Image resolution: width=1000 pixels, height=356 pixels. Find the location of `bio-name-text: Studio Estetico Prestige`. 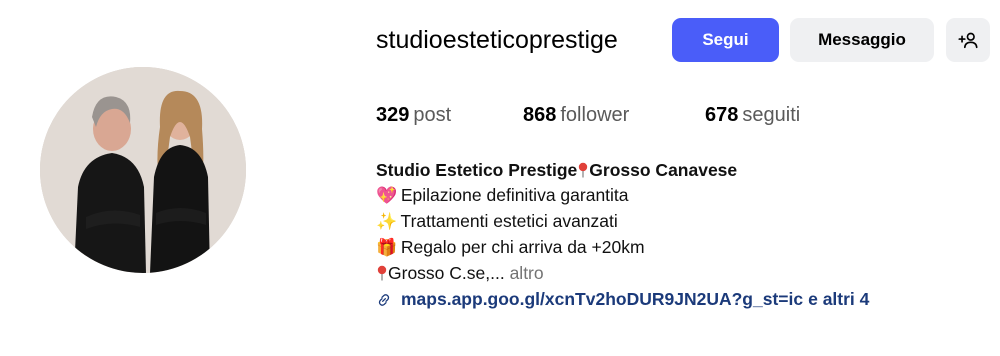

bio-name-text: Studio Estetico Prestige is located at coordinates (477, 170).